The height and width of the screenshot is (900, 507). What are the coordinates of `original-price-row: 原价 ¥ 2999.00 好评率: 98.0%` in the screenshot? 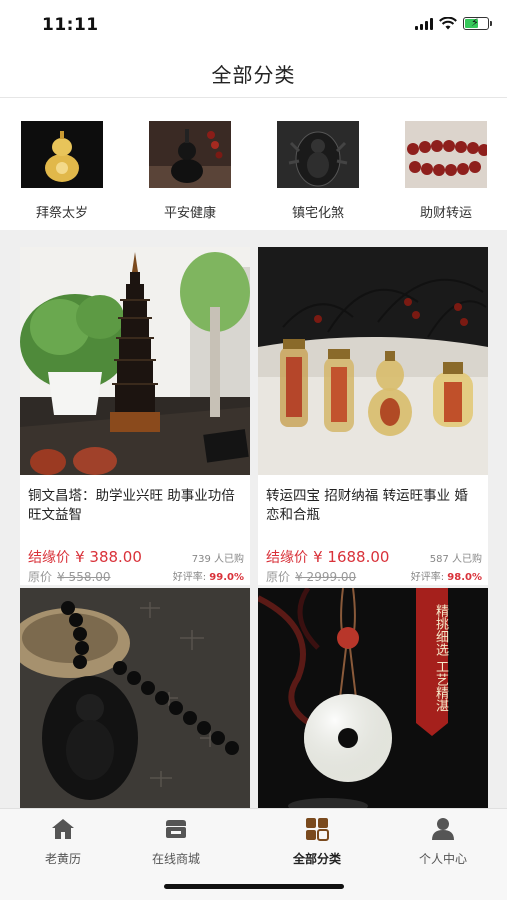 It's located at (373, 575).